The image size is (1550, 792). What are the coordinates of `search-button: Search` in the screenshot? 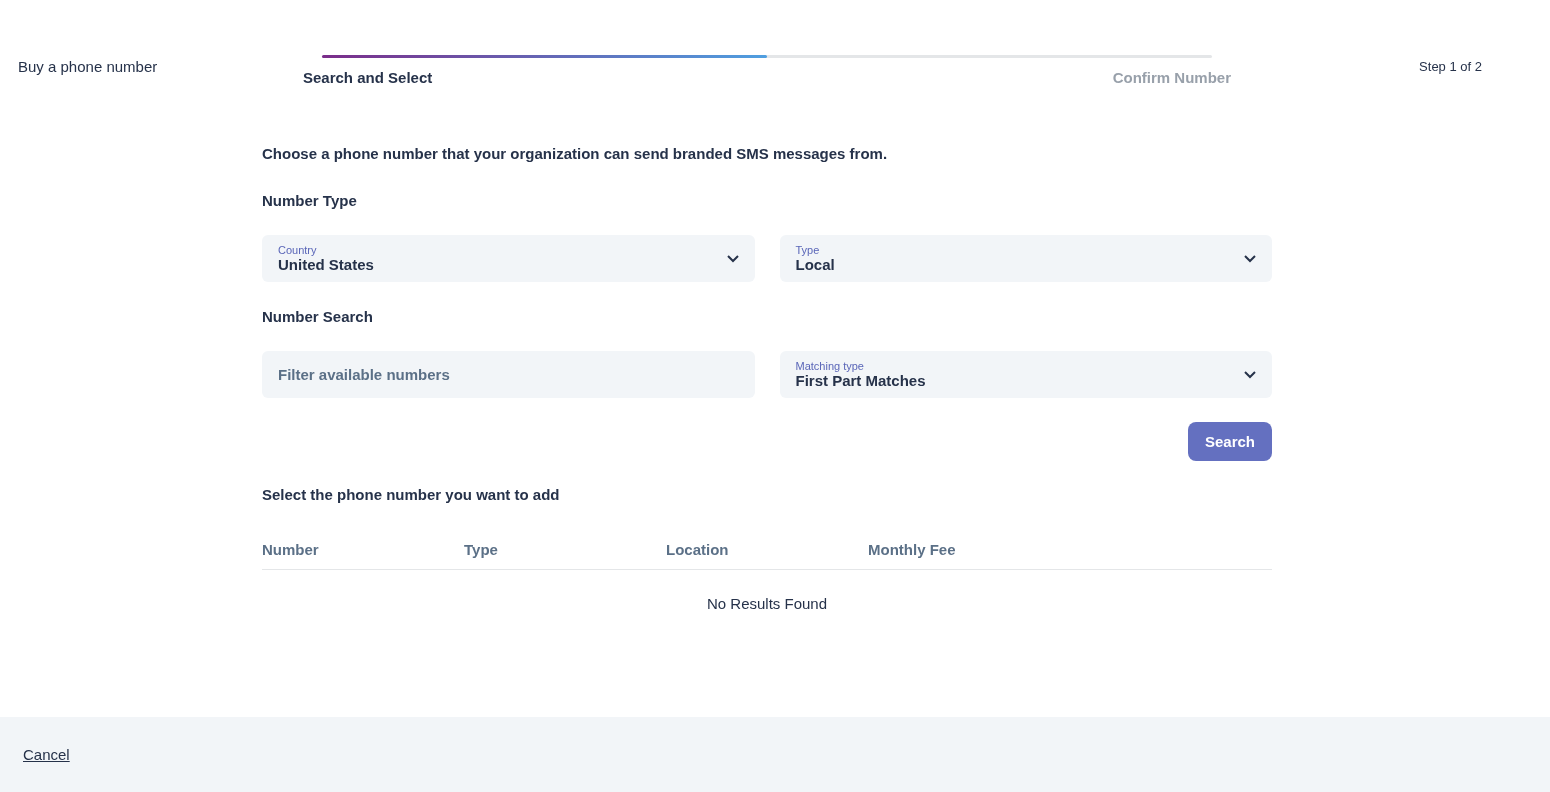 It's located at (1229, 441).